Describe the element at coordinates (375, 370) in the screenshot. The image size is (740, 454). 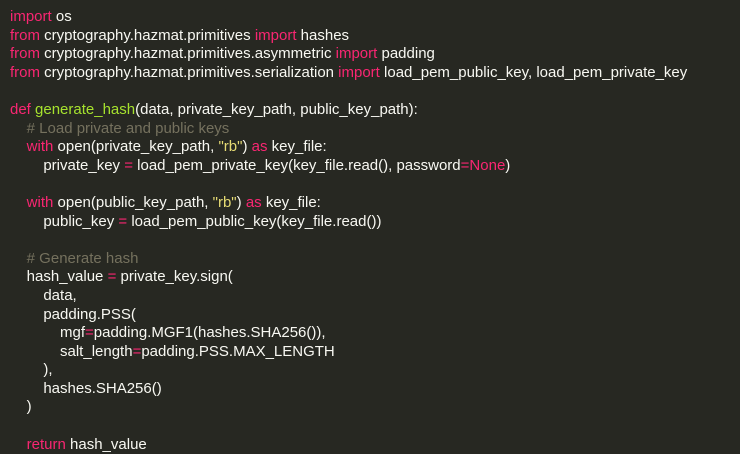
I see `code-line: ),` at that location.